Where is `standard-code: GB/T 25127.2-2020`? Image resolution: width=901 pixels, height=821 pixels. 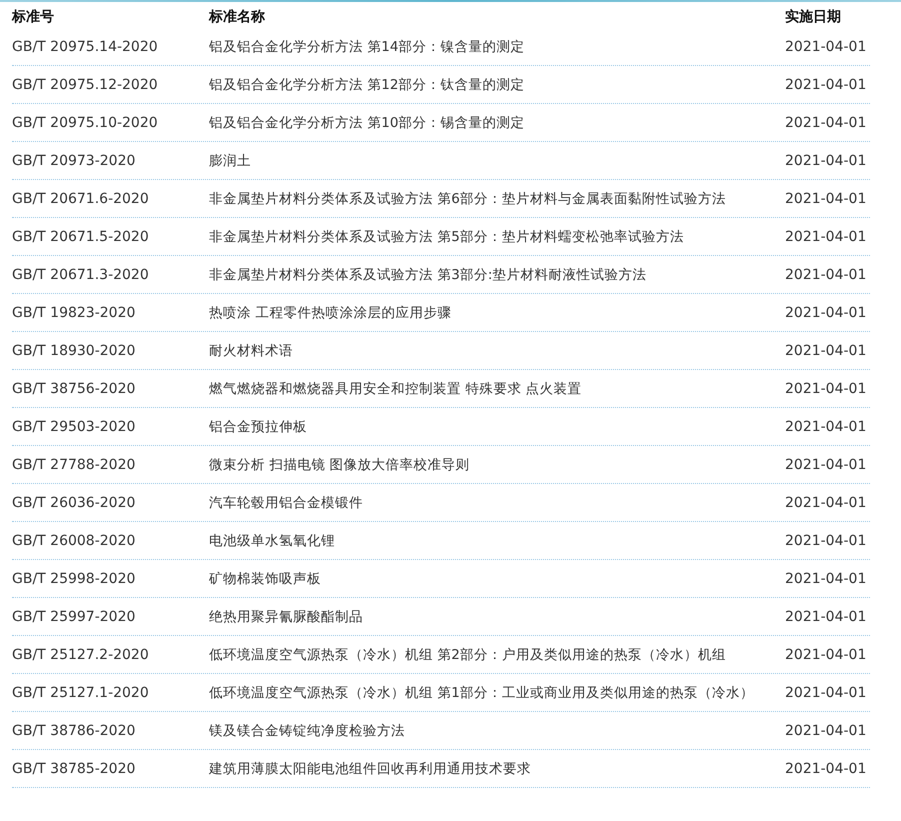
standard-code: GB/T 25127.2-2020 is located at coordinates (81, 655).